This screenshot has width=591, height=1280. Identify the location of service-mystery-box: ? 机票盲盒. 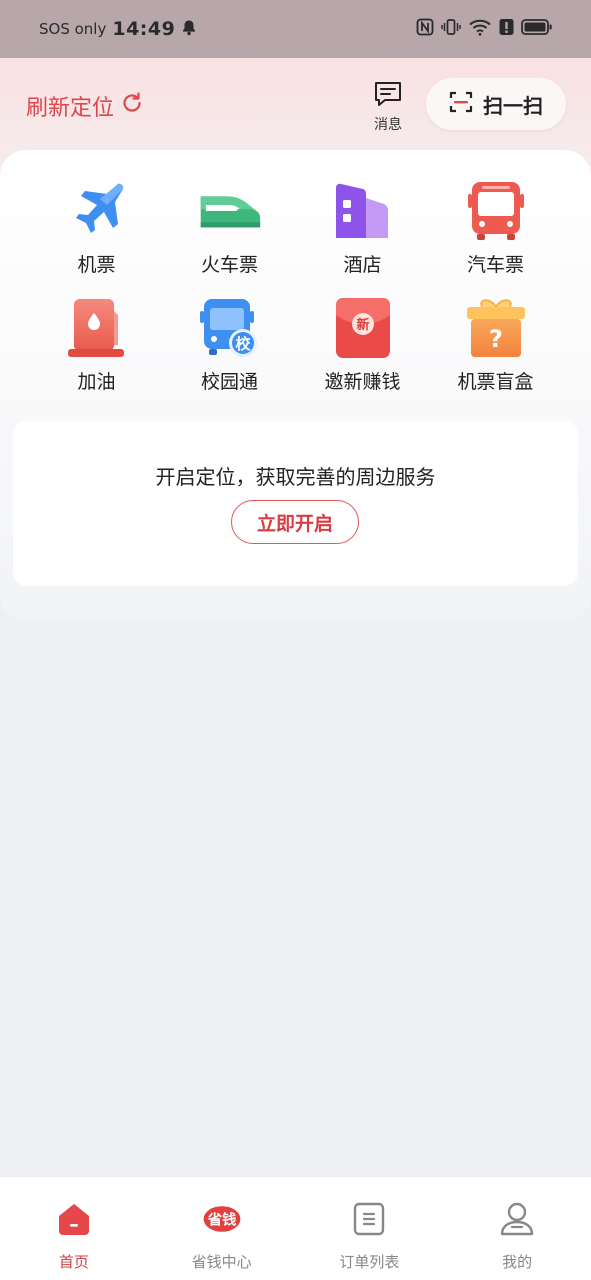
(495, 345).